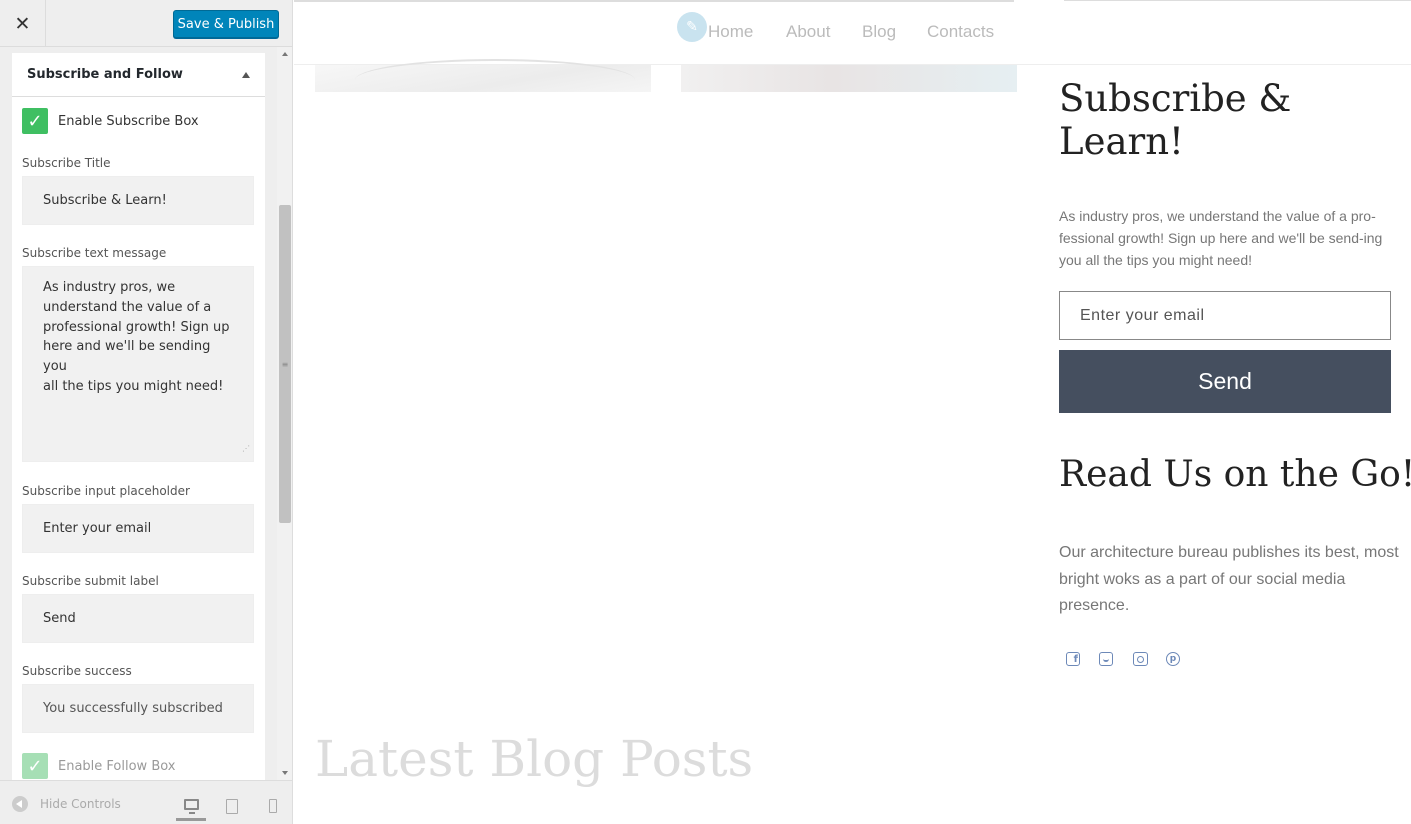  Describe the element at coordinates (23, 23) in the screenshot. I see `close-icon: ✕` at that location.